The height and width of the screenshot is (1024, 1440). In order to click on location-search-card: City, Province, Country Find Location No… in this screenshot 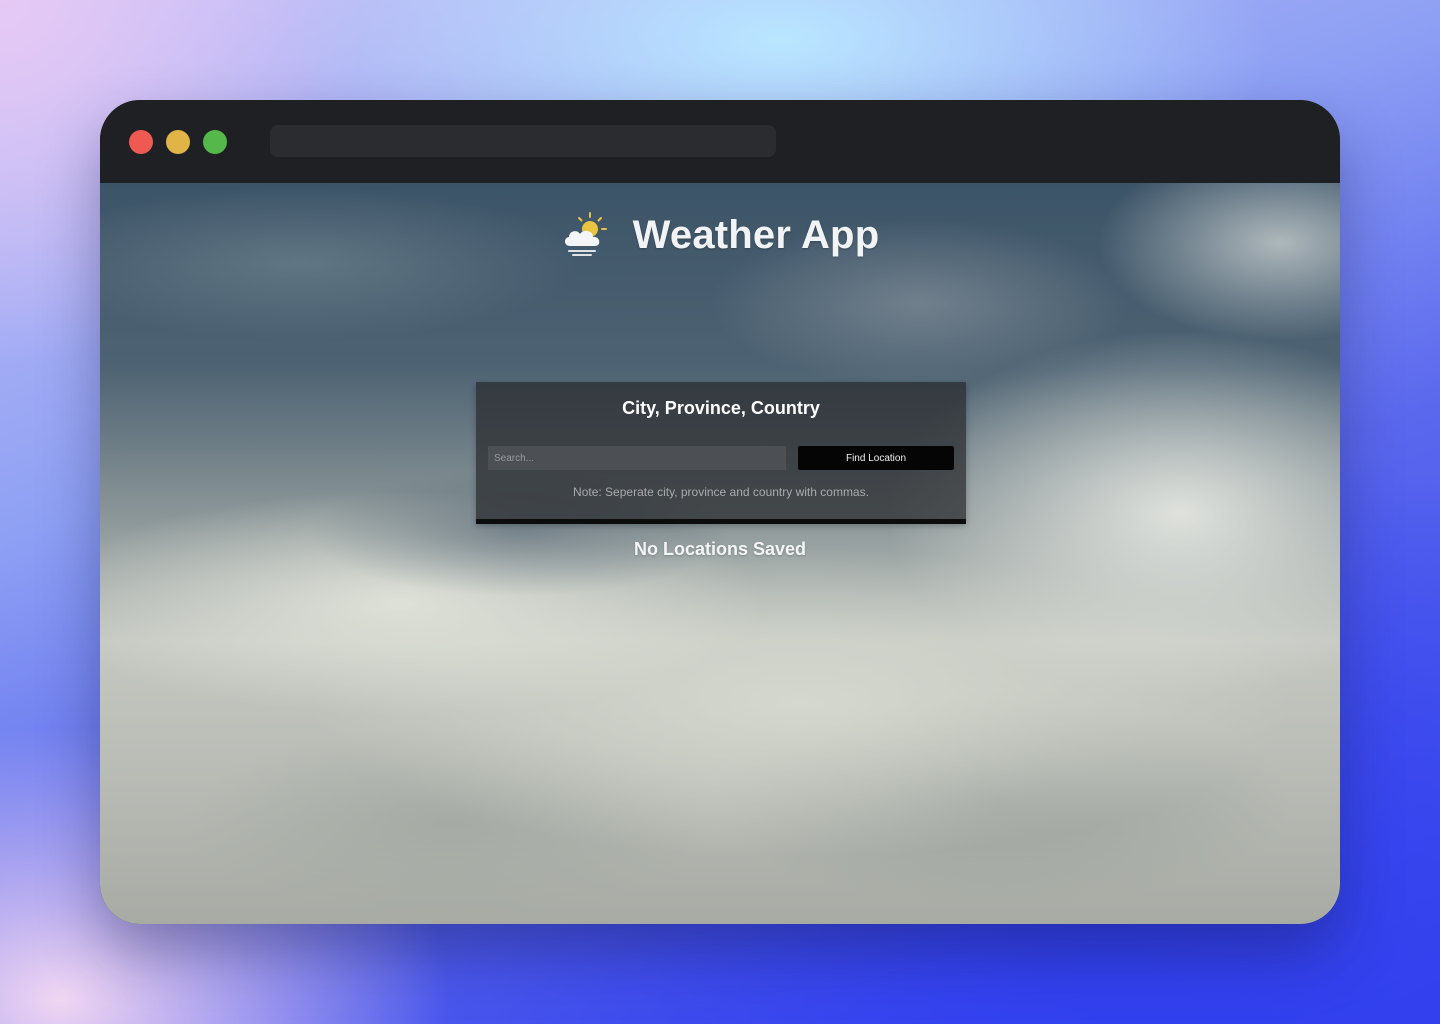, I will do `click(721, 453)`.